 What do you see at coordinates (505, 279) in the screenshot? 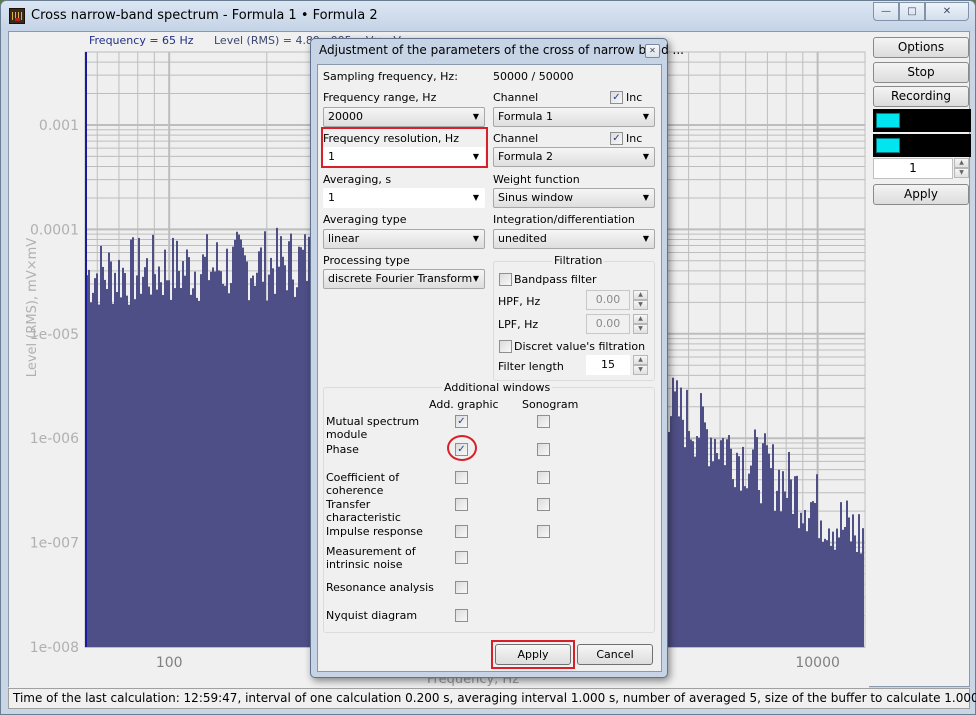
I see `bandpass-filter-checkbox` at bounding box center [505, 279].